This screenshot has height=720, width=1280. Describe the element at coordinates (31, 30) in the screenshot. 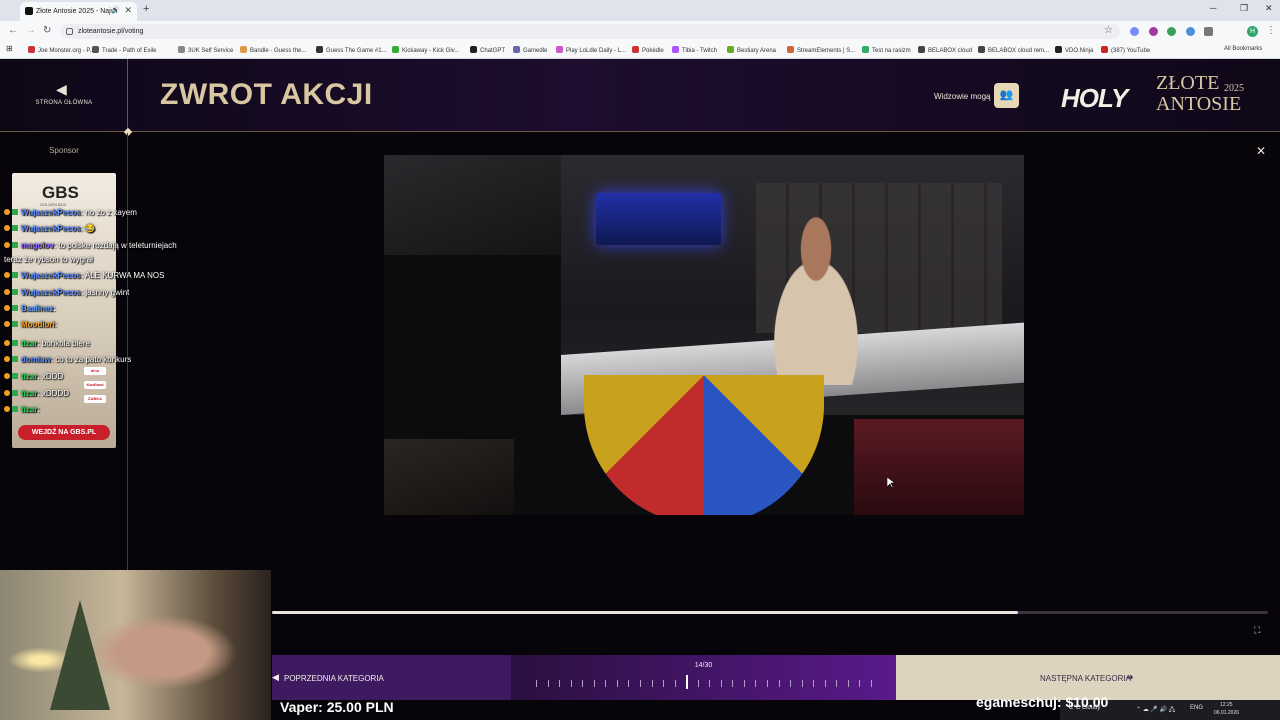

I see `forward-icon: →` at that location.